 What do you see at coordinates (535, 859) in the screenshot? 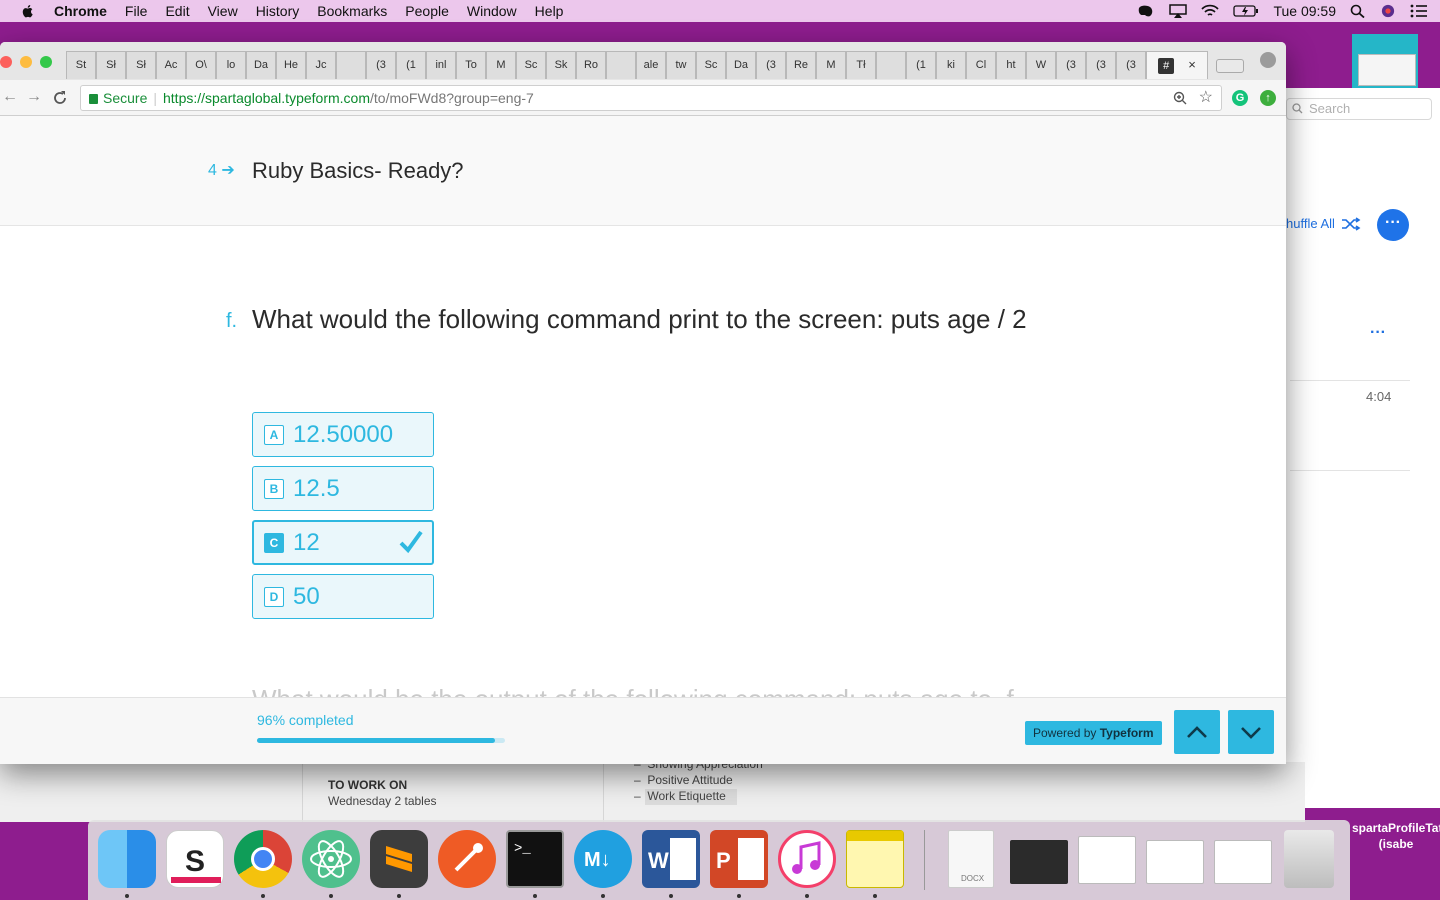
I see `terminal-icon: >_` at bounding box center [535, 859].